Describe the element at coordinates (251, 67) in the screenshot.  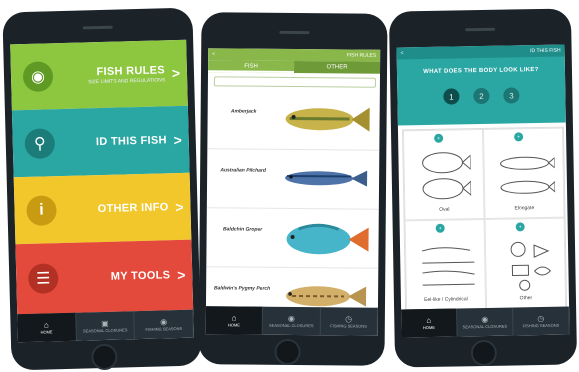
I see `tab-fish: FISH` at that location.